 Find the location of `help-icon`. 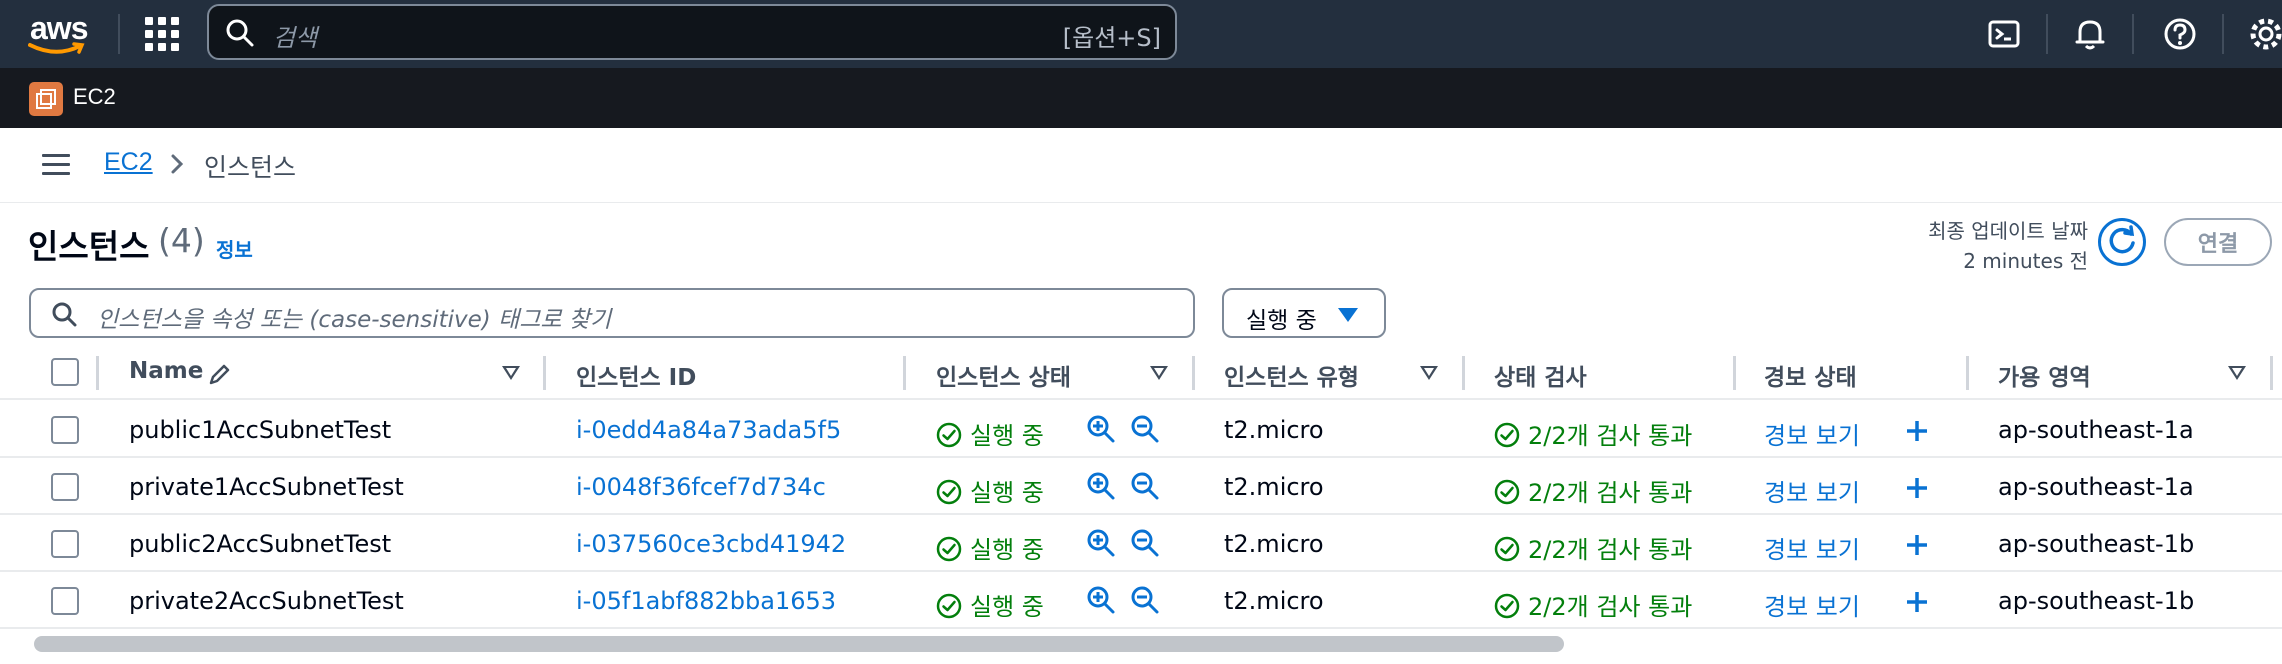

help-icon is located at coordinates (2180, 34).